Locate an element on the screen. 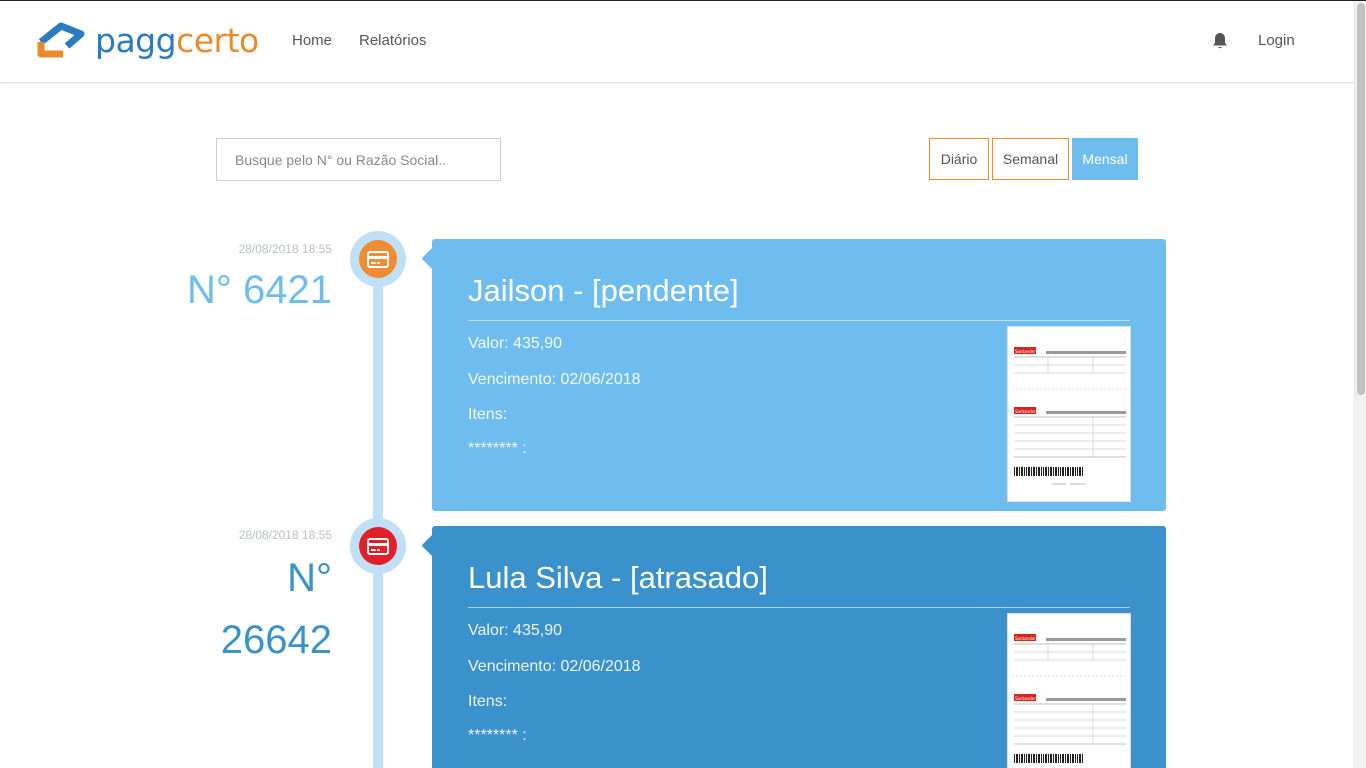  filter-diario-button: Diário is located at coordinates (959, 159).